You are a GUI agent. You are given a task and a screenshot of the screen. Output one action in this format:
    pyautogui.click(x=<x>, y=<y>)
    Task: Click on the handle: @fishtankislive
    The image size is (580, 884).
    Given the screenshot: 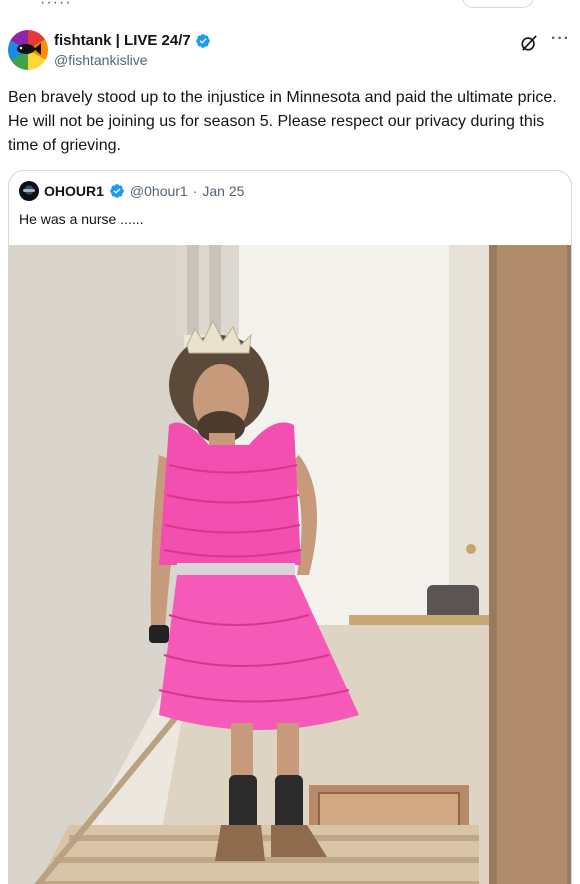 What is the action you would take?
    pyautogui.click(x=101, y=60)
    